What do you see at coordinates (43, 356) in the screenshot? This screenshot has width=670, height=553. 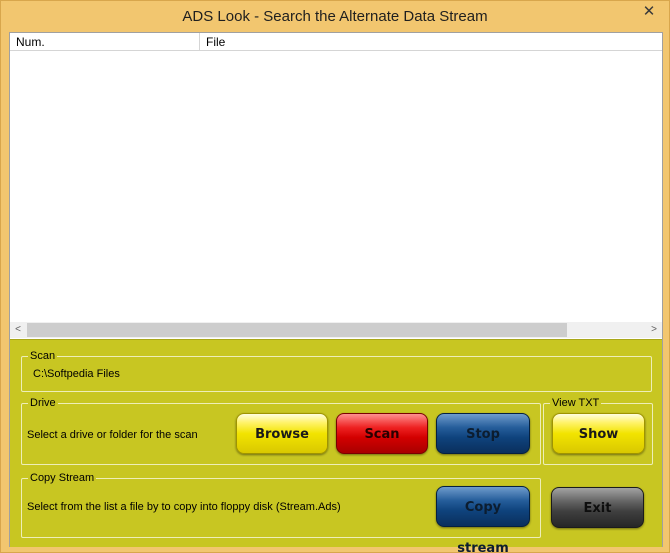 I see `scan-group-label: Scan` at bounding box center [43, 356].